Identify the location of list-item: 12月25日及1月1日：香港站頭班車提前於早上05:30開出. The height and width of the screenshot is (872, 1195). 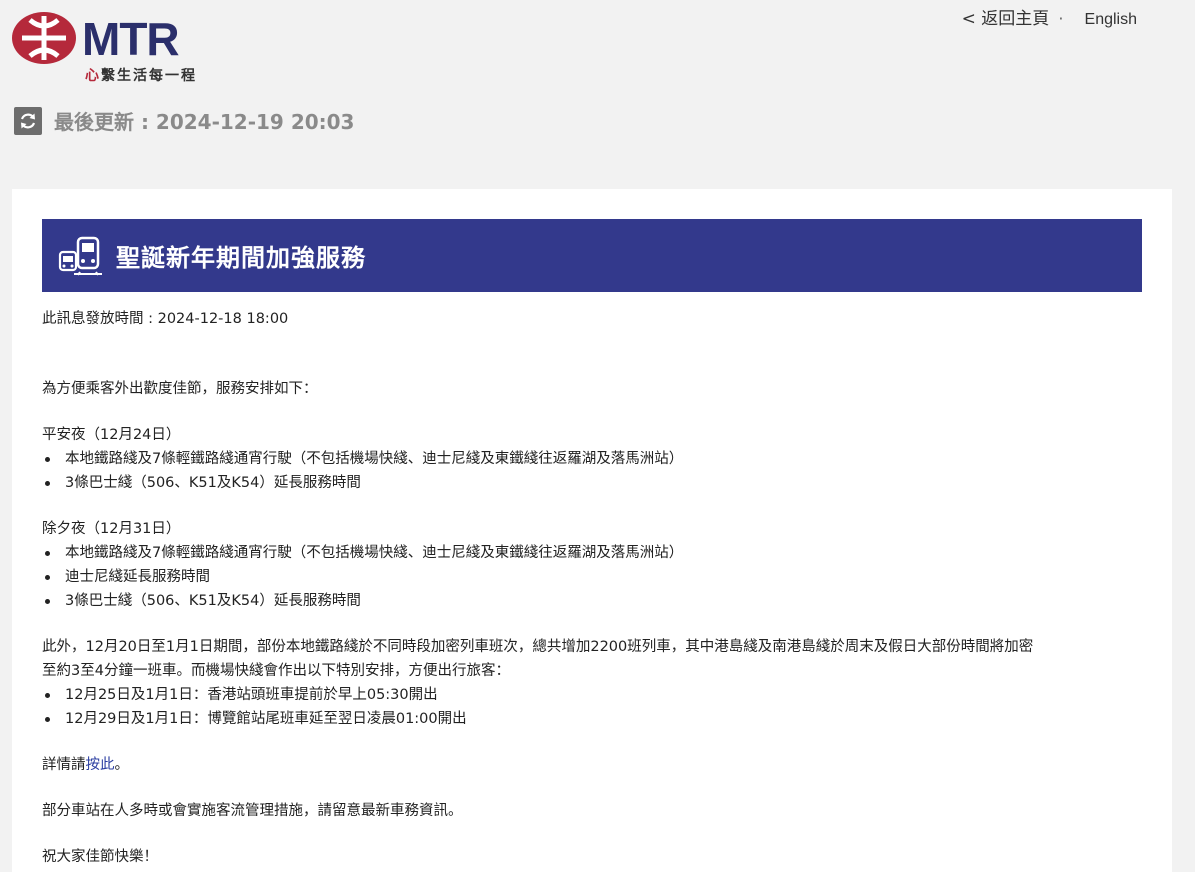
(592, 695).